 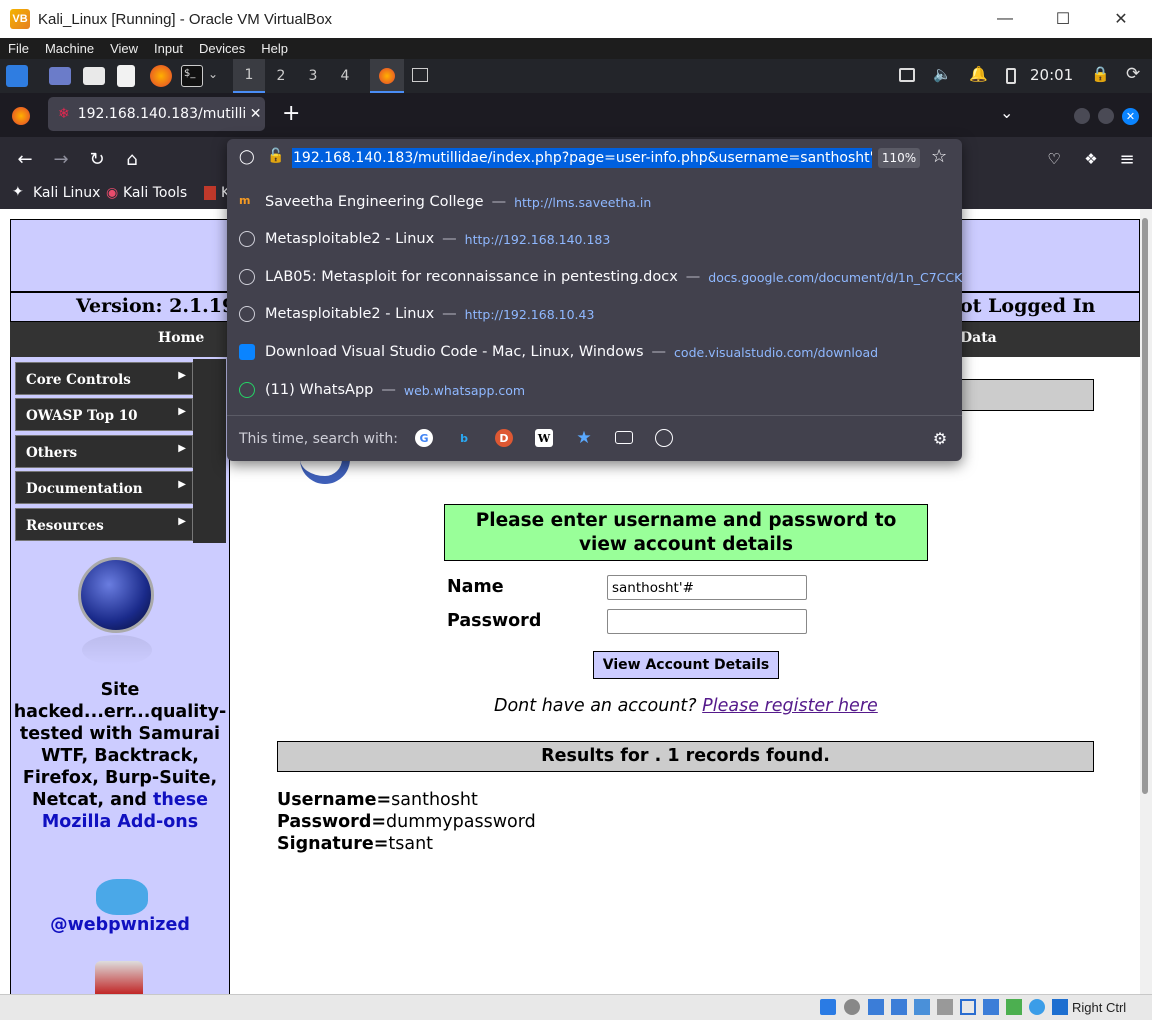 What do you see at coordinates (1145, 506) in the screenshot?
I see `scrollbar-thumb` at bounding box center [1145, 506].